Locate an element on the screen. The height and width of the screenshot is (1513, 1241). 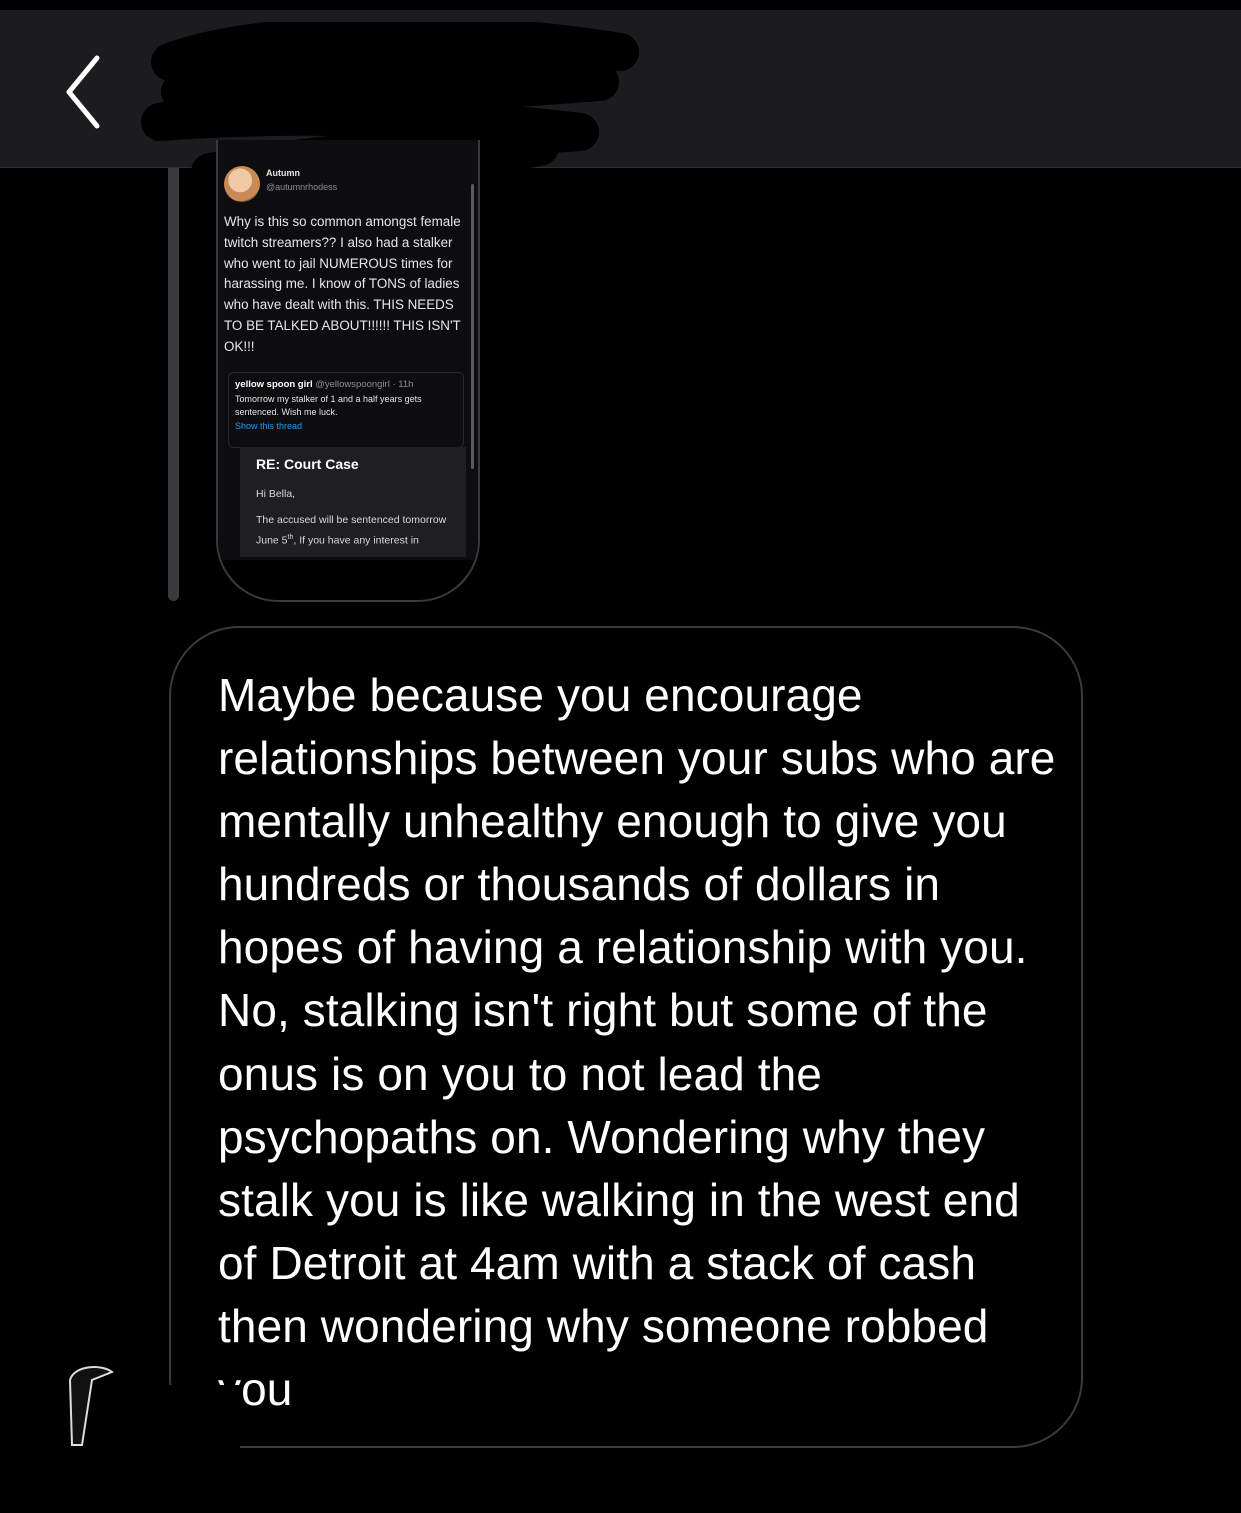
quoted-author-name: yellow spoon girl is located at coordinates (274, 384).